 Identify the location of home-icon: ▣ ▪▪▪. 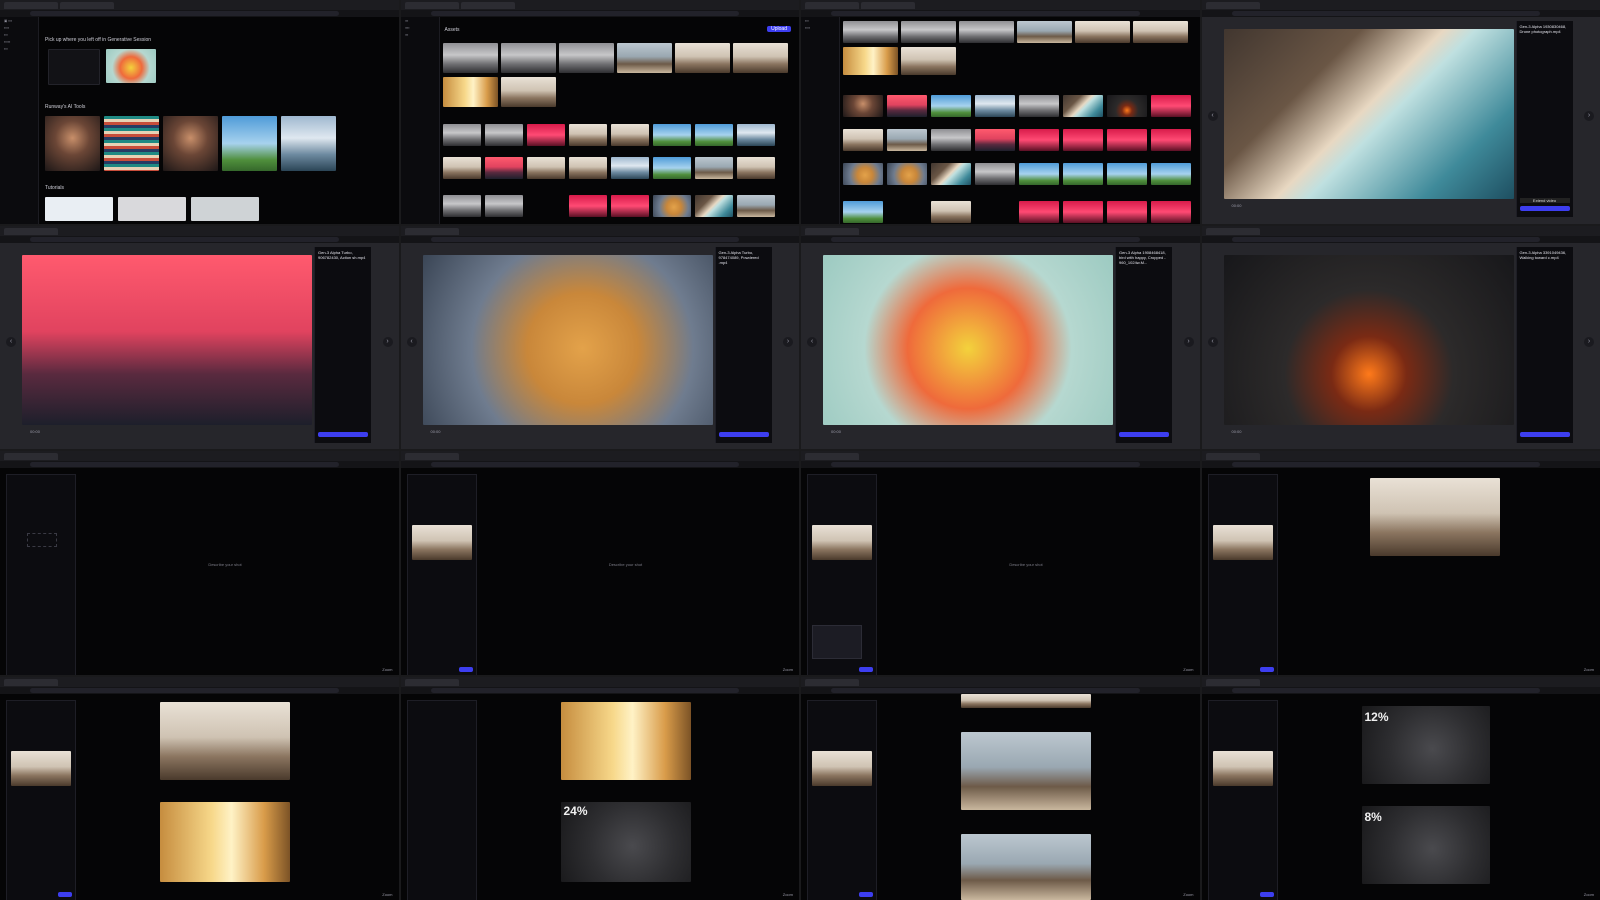
(19, 21).